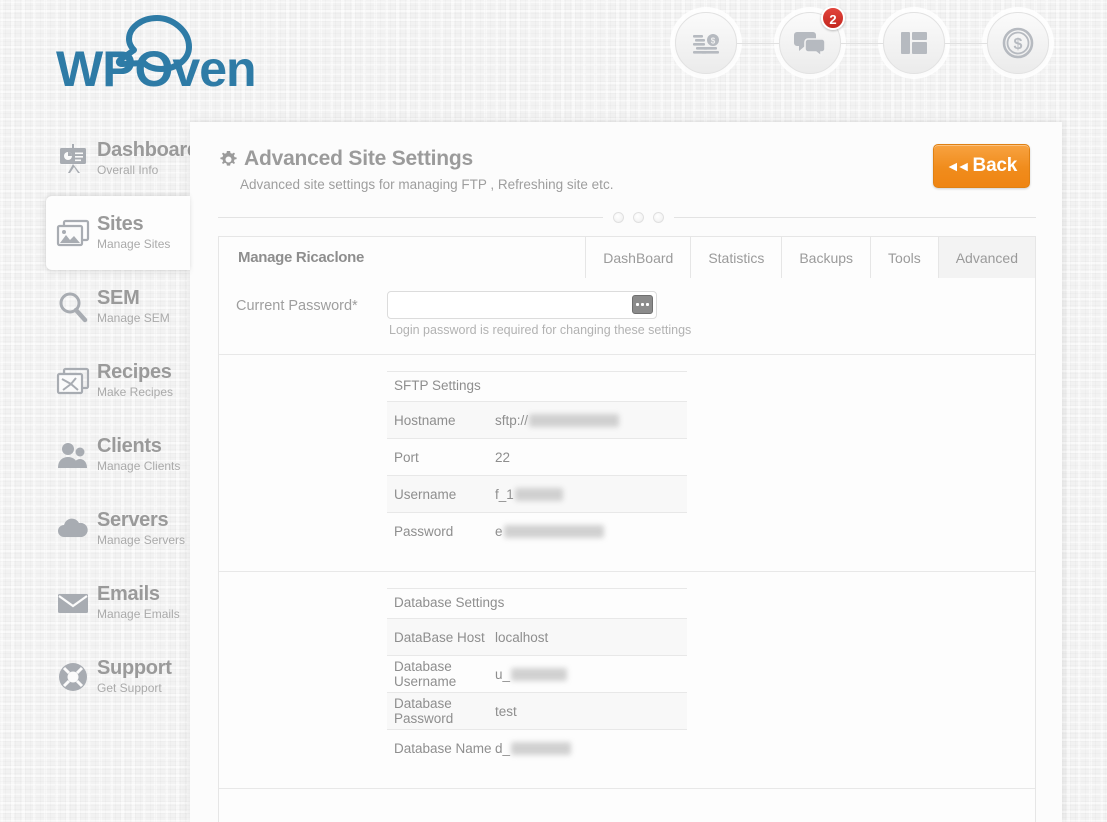 The width and height of the screenshot is (1107, 822). Describe the element at coordinates (553, 56) in the screenshot. I see `top-header: WPOven $ 2 $` at that location.